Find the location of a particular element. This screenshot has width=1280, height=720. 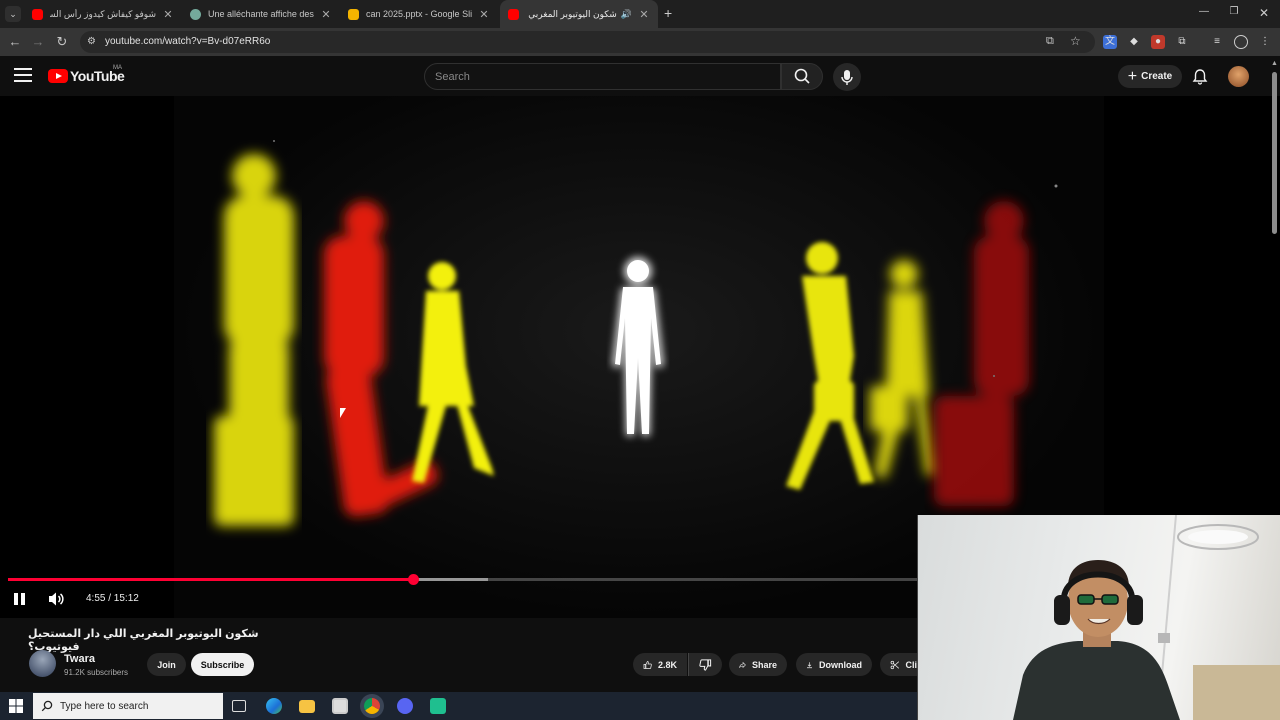

youtube-play-logo-icon is located at coordinates (58, 76).